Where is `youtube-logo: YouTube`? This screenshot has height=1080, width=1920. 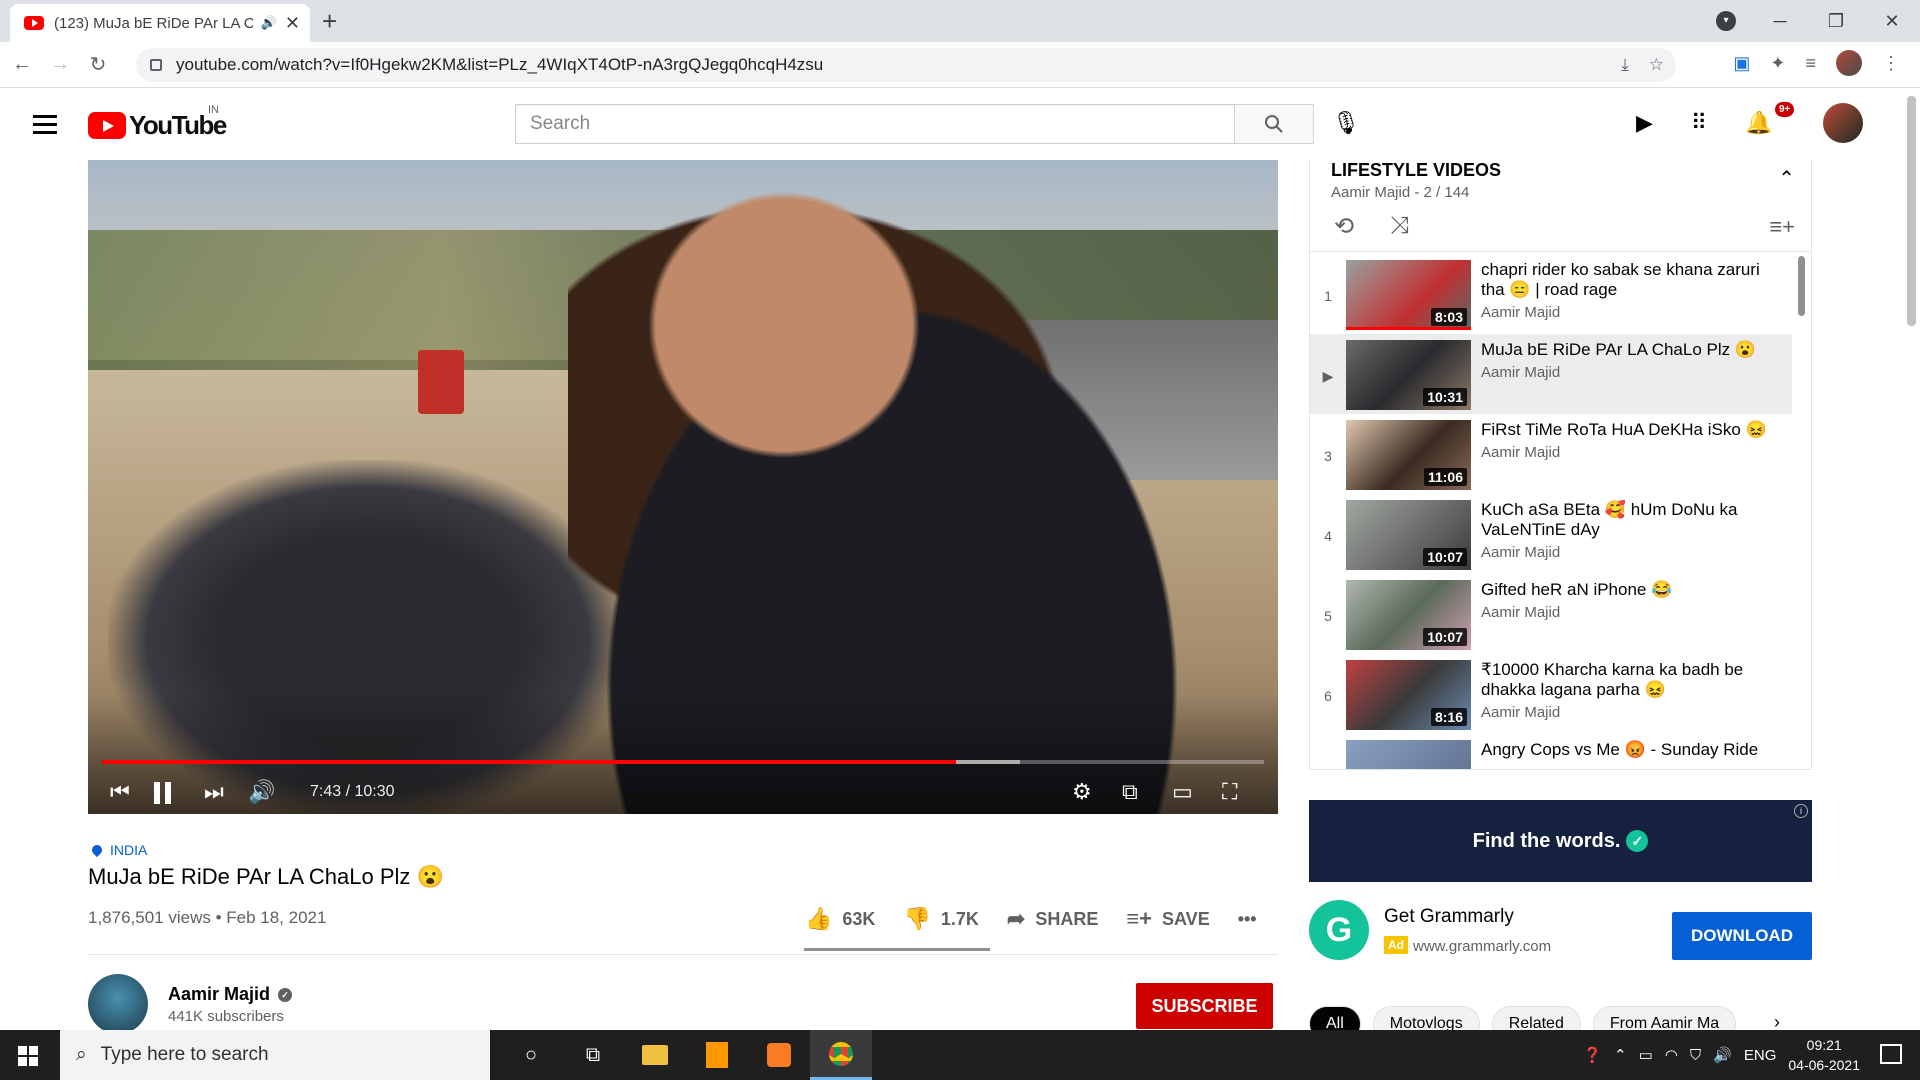
youtube-logo: YouTube is located at coordinates (157, 125).